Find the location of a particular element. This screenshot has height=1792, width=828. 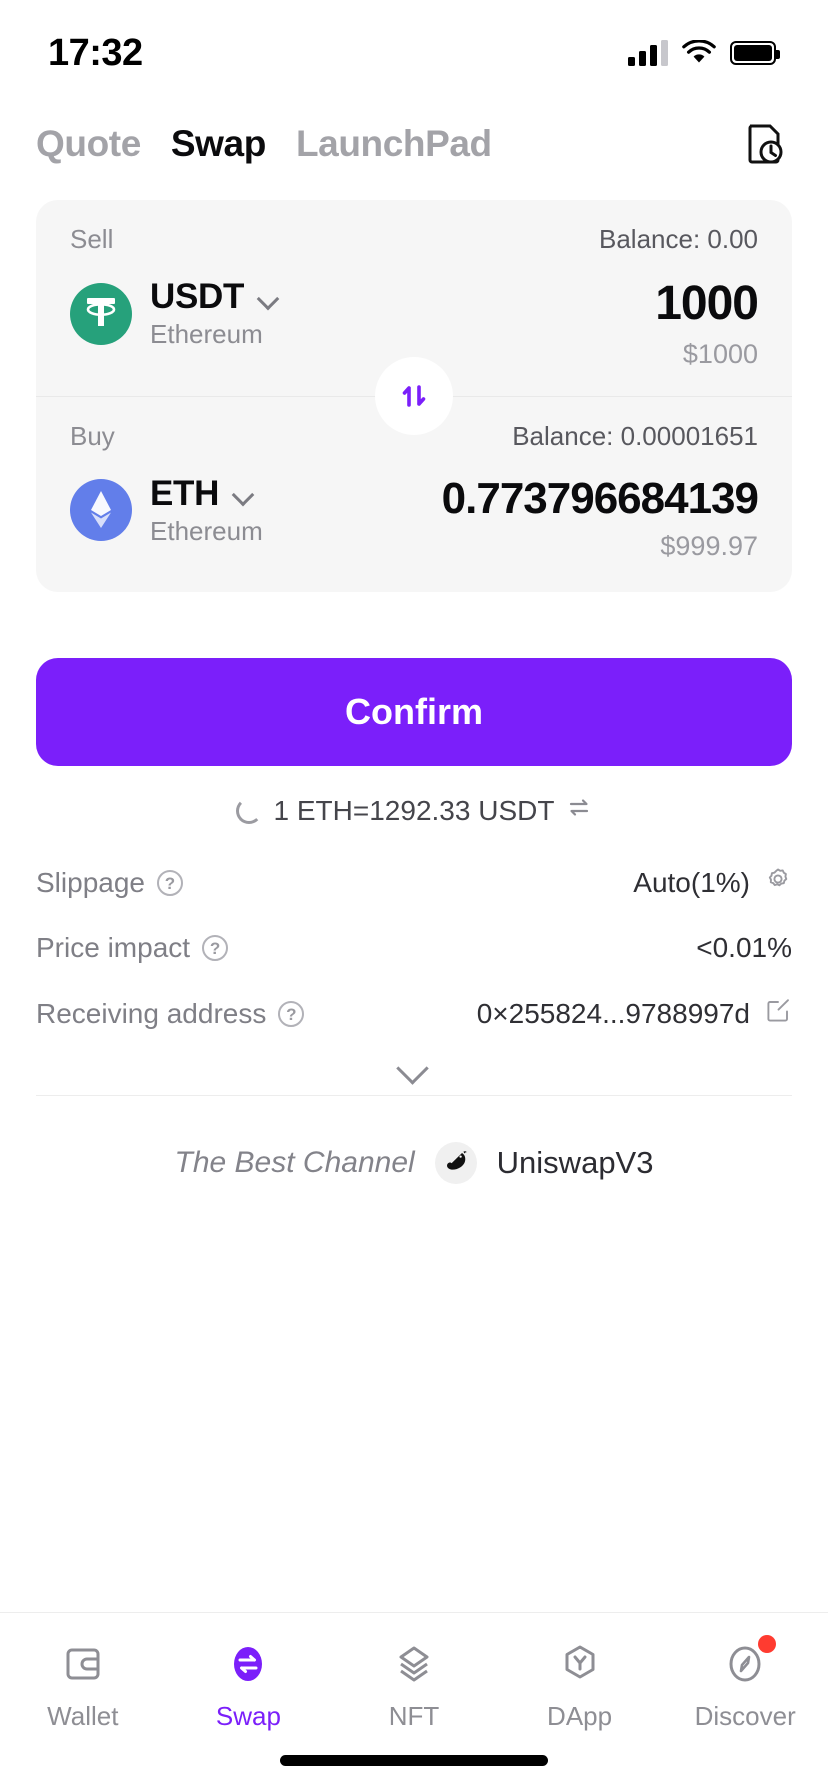

detail-row-slippage: Slippage ? Auto(1%) is located at coordinates (414, 882).